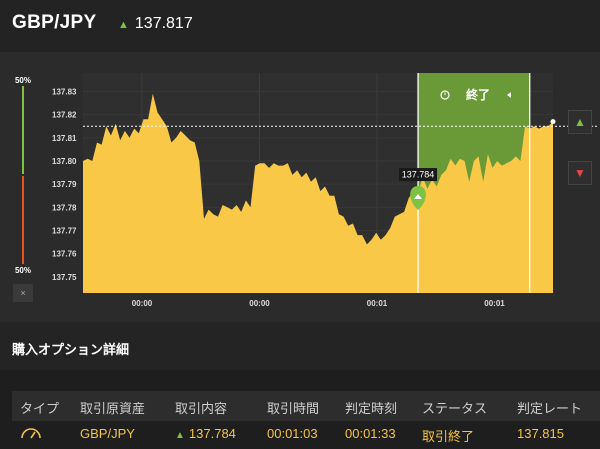  I want to click on current-rate-dot, so click(553, 122).